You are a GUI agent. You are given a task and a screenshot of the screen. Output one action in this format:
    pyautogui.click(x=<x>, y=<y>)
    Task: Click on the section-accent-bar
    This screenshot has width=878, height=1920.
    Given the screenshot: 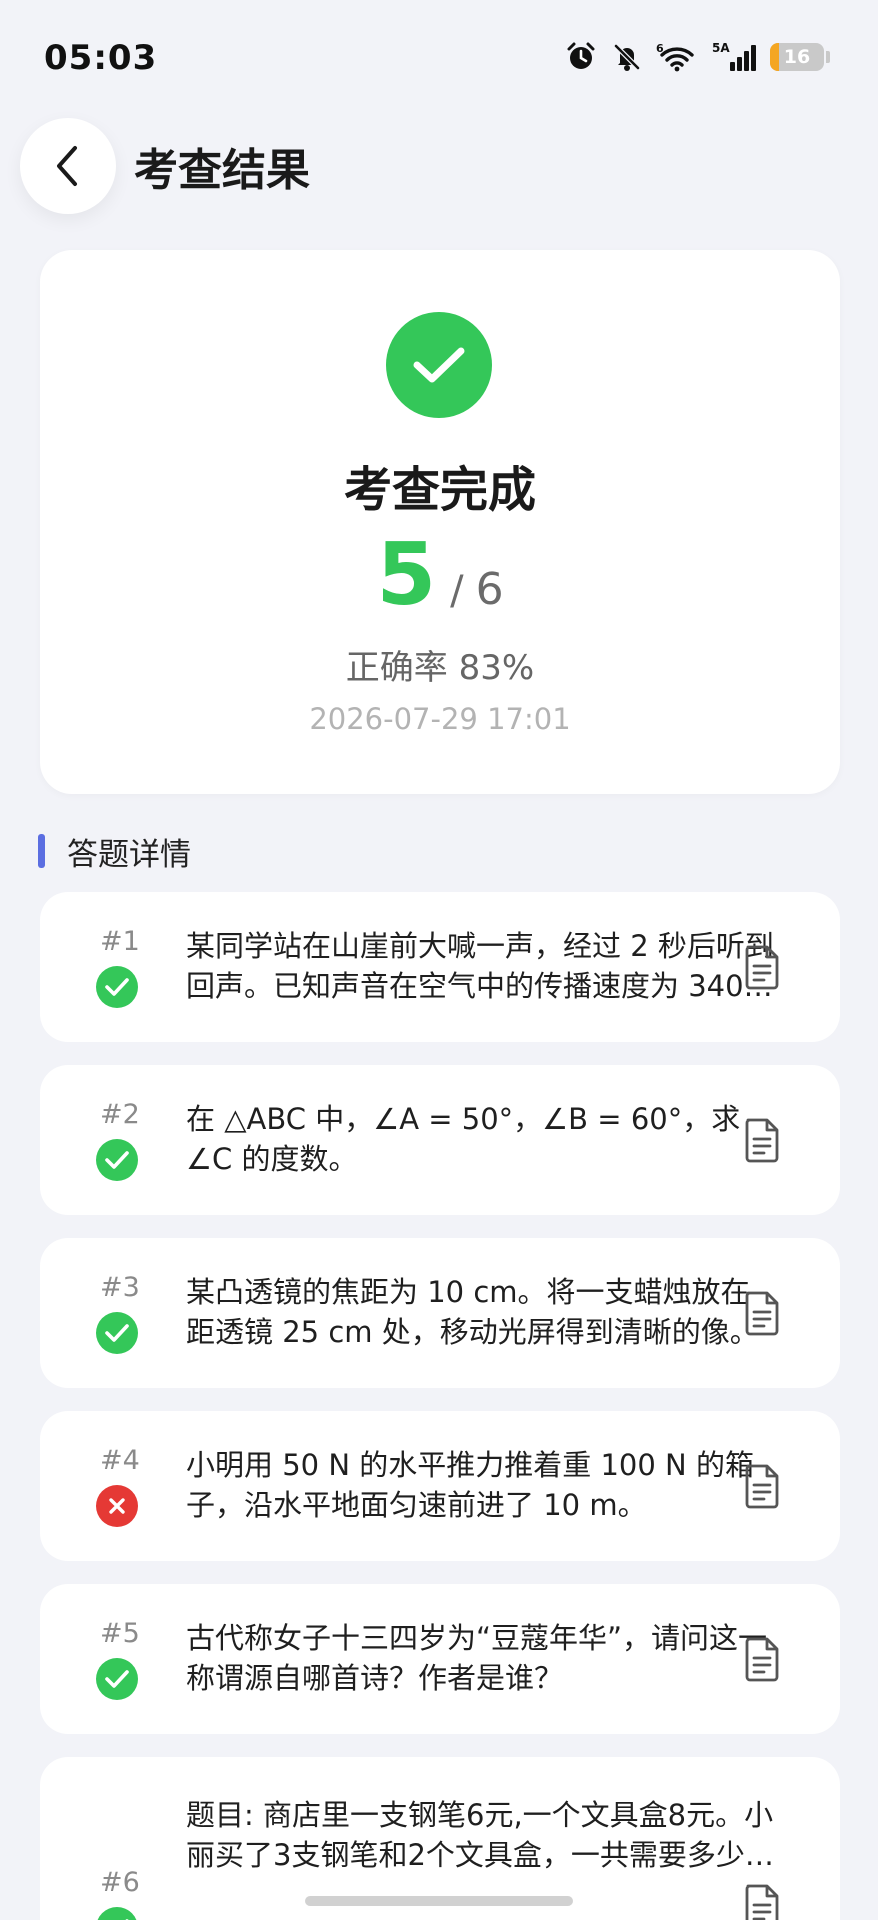 What is the action you would take?
    pyautogui.click(x=41, y=851)
    